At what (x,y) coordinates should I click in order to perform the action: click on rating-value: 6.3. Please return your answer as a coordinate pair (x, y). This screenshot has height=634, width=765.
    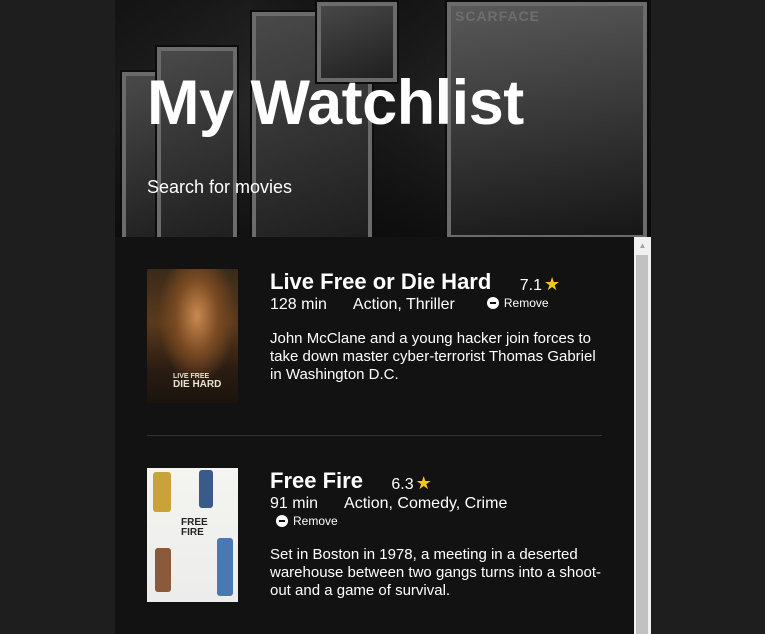
    Looking at the image, I should click on (402, 484).